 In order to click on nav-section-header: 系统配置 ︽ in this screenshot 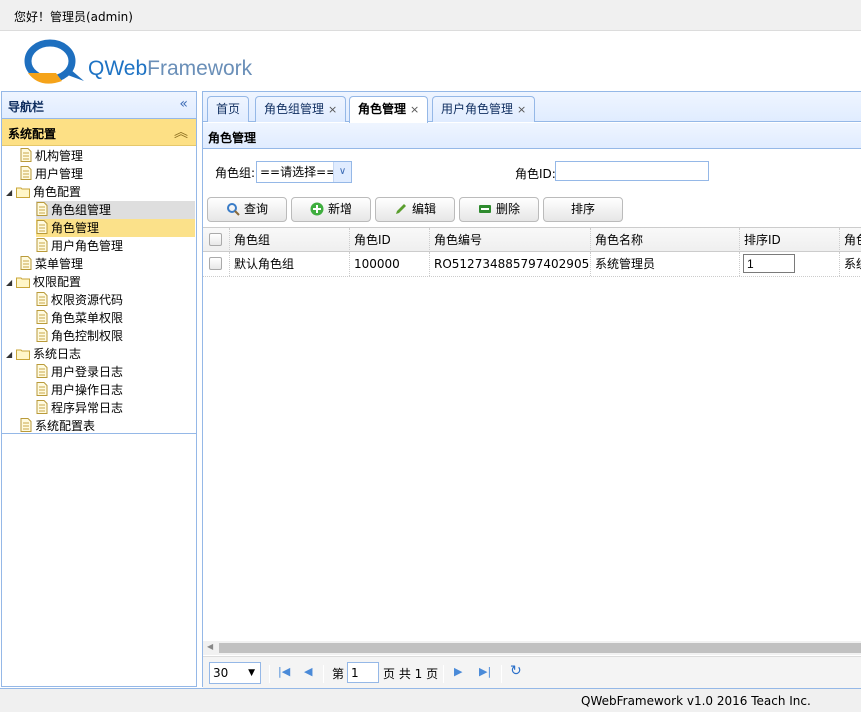, I will do `click(99, 132)`.